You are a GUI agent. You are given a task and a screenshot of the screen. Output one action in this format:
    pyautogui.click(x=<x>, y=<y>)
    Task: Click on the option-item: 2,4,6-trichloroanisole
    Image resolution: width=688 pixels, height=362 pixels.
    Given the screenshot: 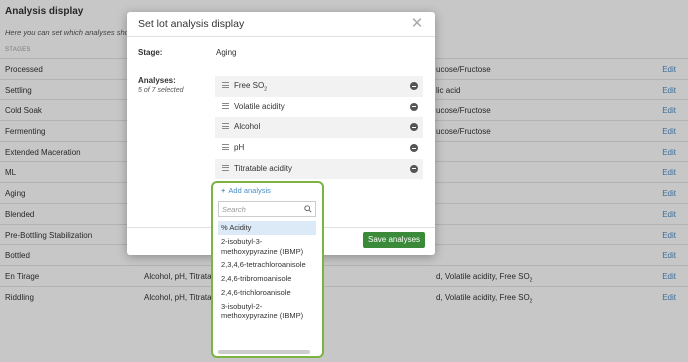 What is the action you would take?
    pyautogui.click(x=267, y=293)
    